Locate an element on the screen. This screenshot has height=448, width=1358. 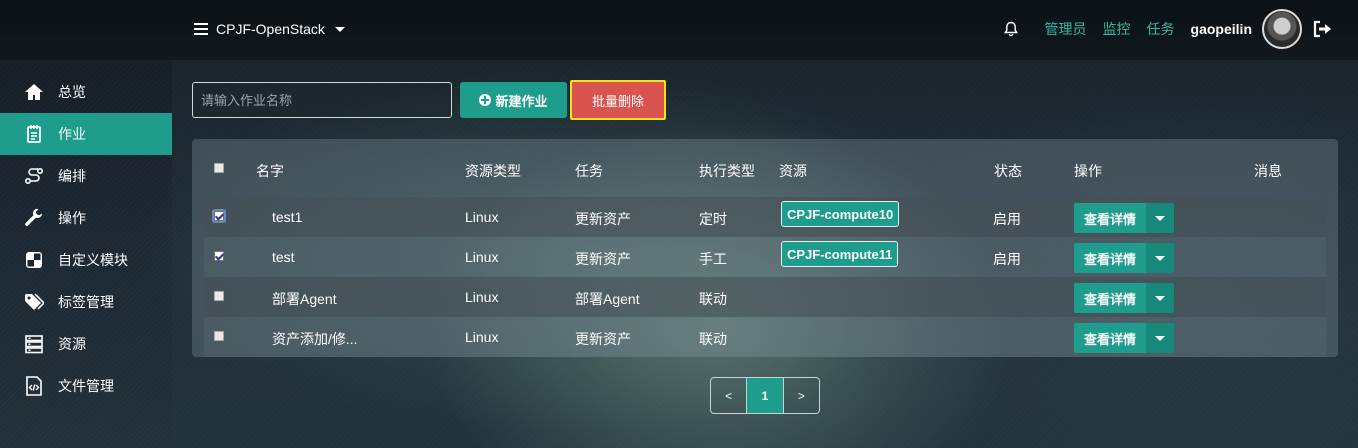
sidebar-item-tags: 标签管理 is located at coordinates (86, 302).